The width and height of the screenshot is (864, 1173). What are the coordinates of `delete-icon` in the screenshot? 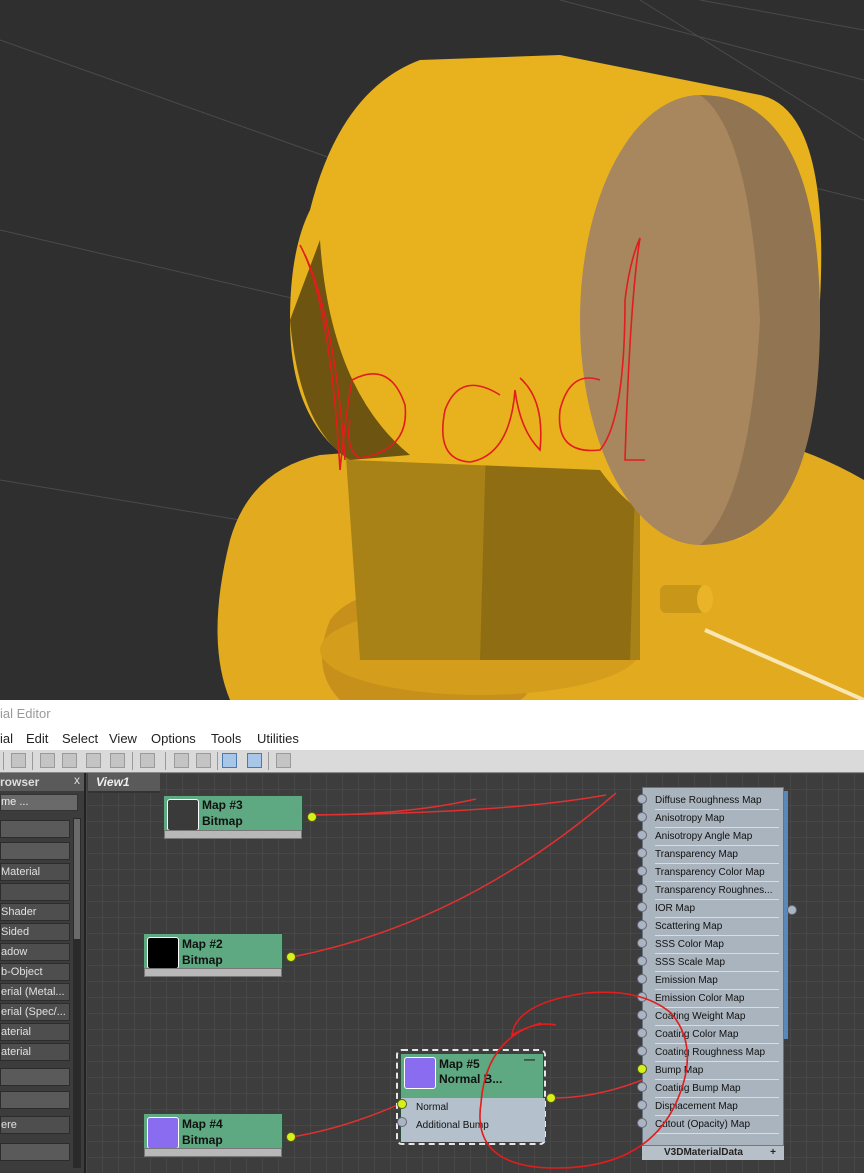 It's located at (18, 760).